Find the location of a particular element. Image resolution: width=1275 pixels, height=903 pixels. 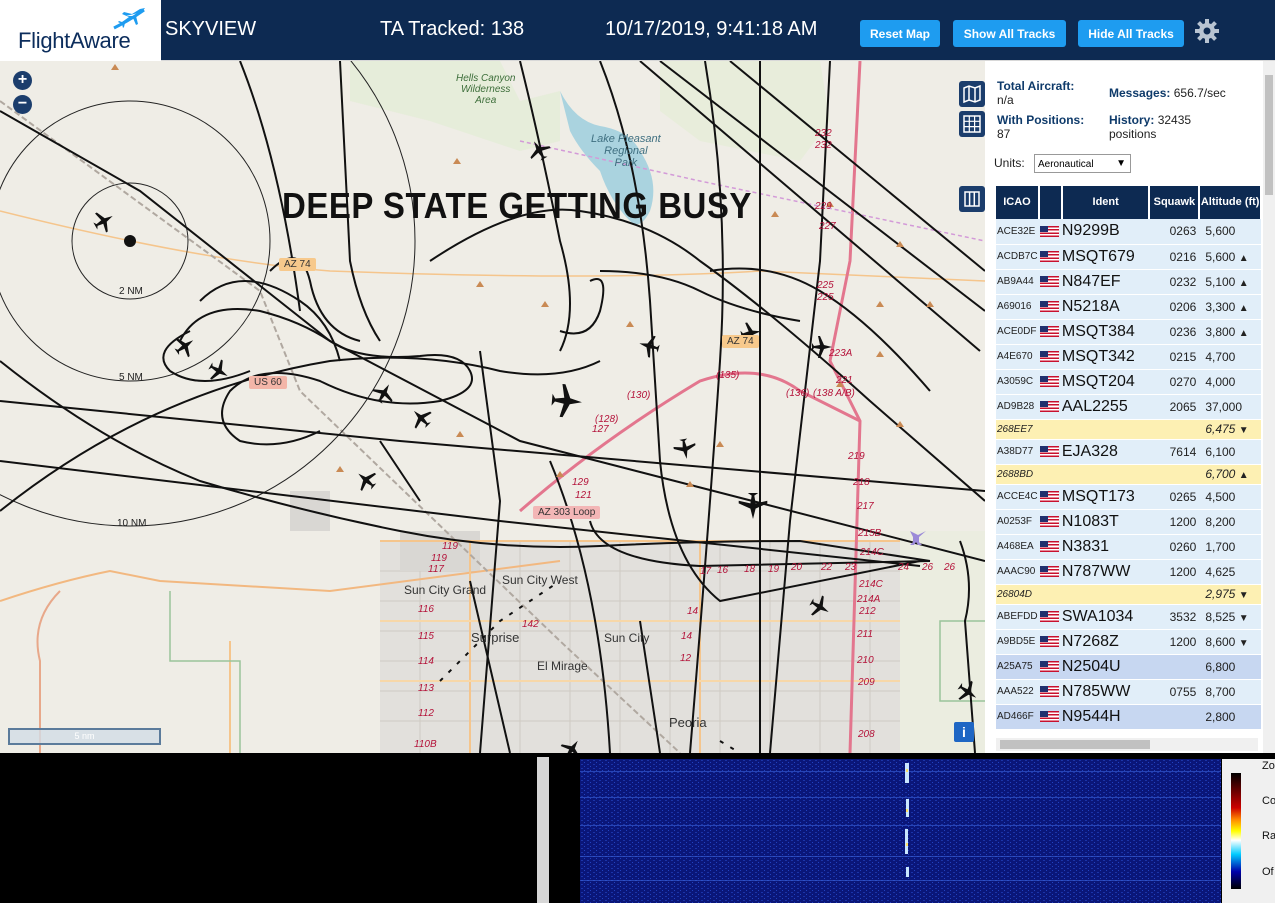

shield-az74-b: AZ 74 is located at coordinates (740, 341).